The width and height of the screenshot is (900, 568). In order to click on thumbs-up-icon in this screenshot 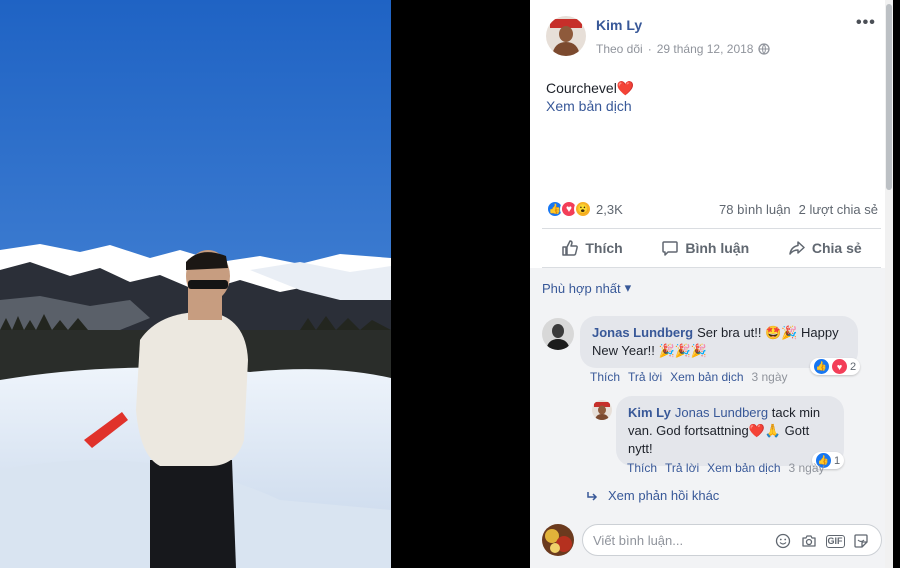, I will do `click(570, 248)`.